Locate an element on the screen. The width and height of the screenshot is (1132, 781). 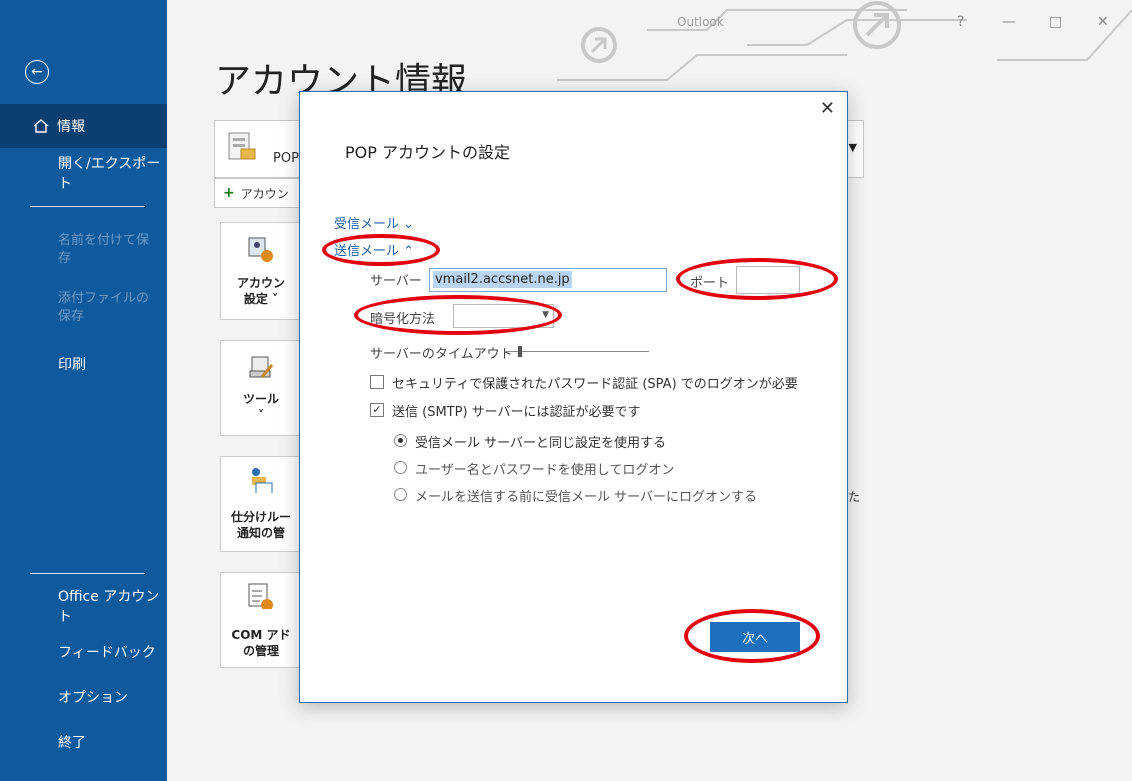
background-text: た is located at coordinates (854, 497).